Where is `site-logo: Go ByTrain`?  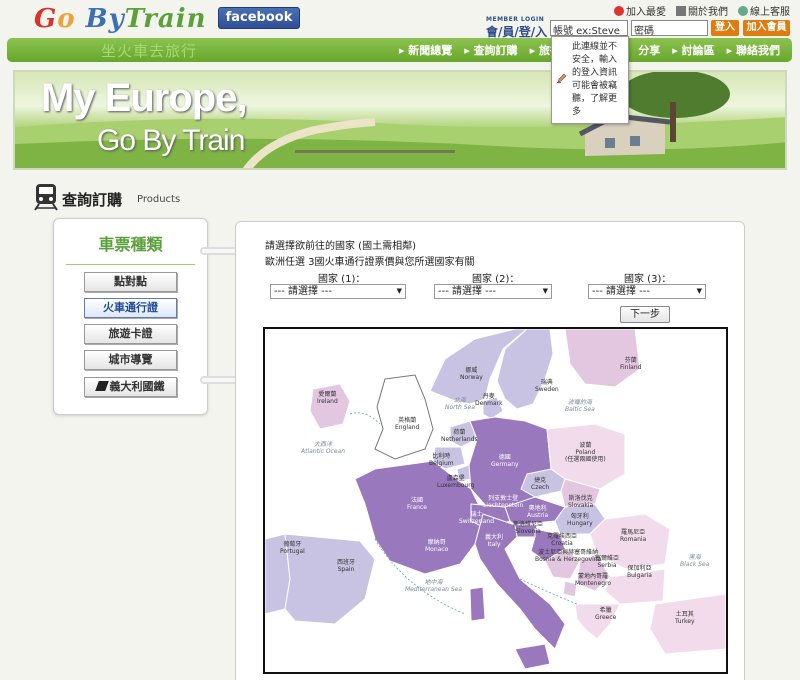 site-logo: Go ByTrain is located at coordinates (120, 19).